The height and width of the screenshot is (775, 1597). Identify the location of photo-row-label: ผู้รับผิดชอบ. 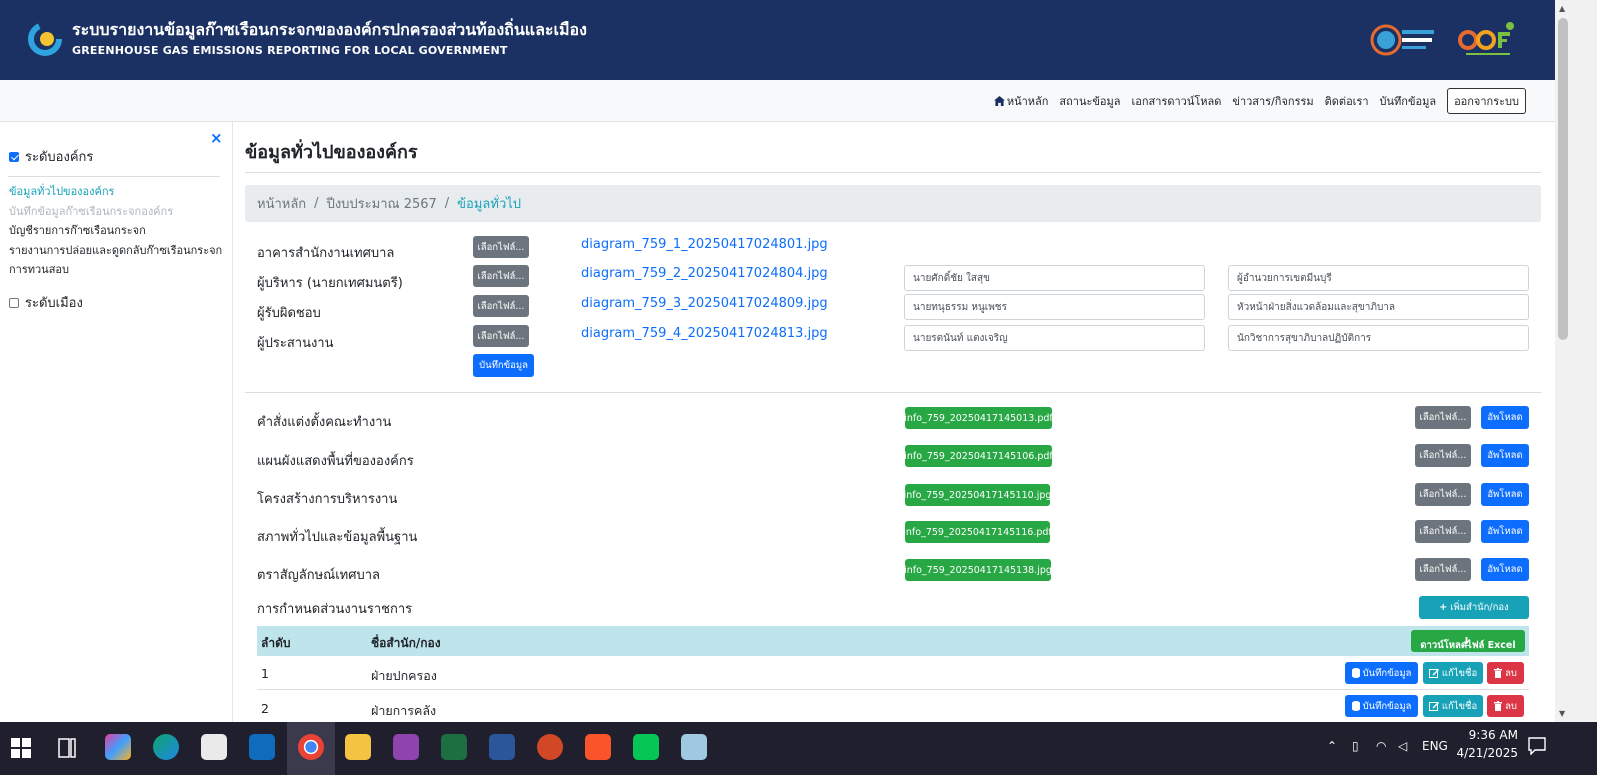
(289, 313).